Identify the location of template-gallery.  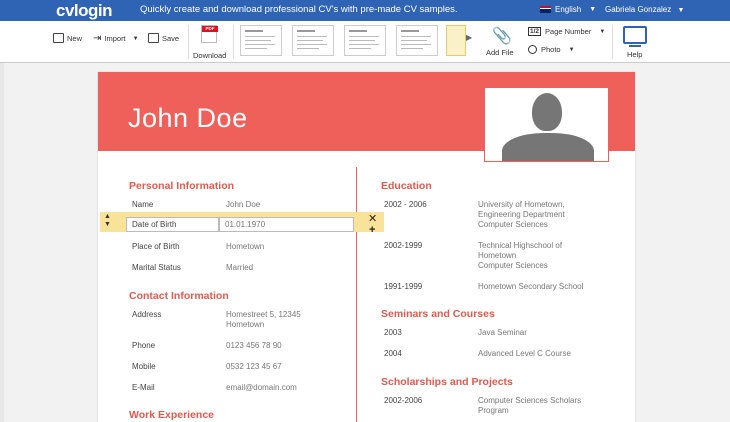
(352, 42).